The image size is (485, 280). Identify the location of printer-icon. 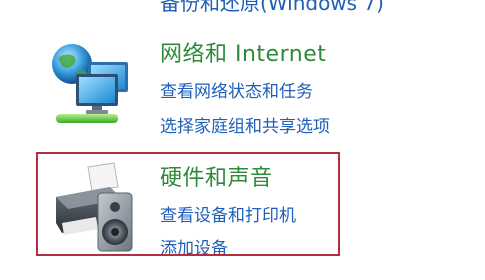
(96, 207).